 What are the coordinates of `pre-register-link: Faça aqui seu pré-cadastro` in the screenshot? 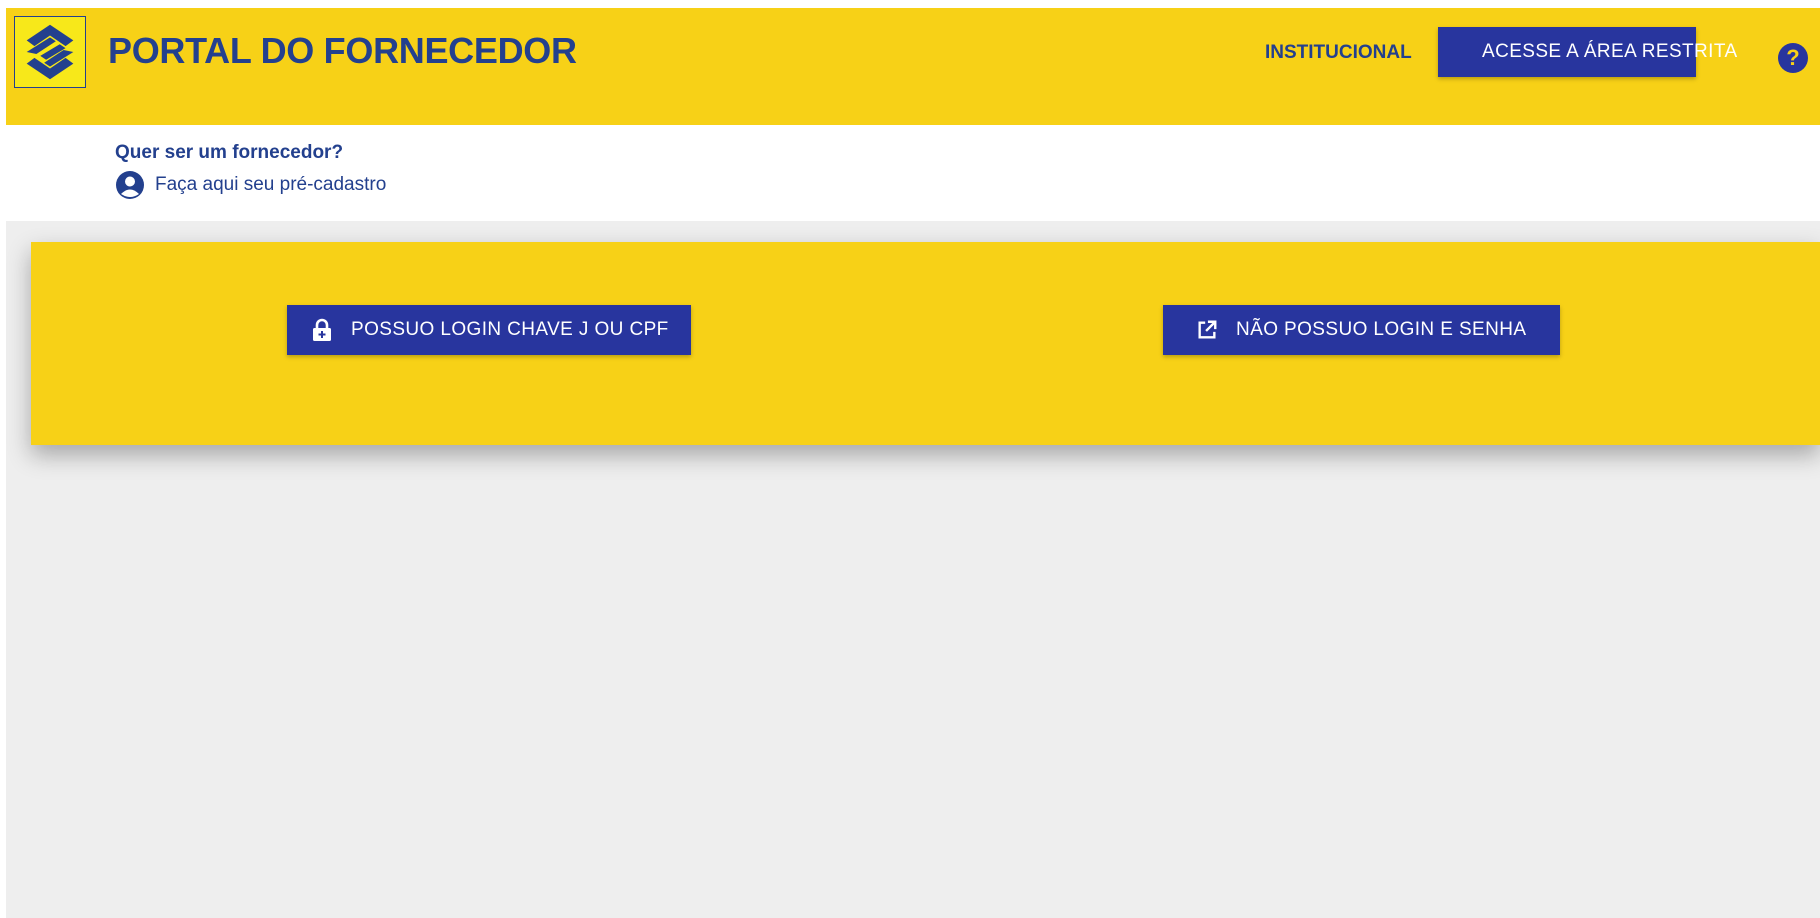 It's located at (250, 185).